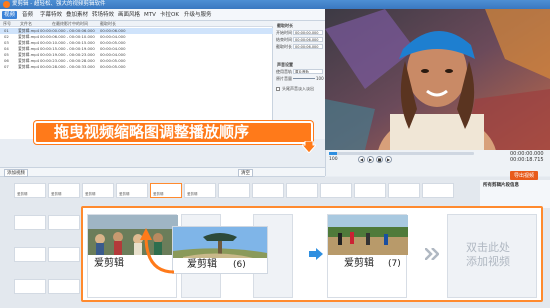 The height and width of the screenshot is (308, 550). I want to click on callout-arrow-icon, so click(309, 147).